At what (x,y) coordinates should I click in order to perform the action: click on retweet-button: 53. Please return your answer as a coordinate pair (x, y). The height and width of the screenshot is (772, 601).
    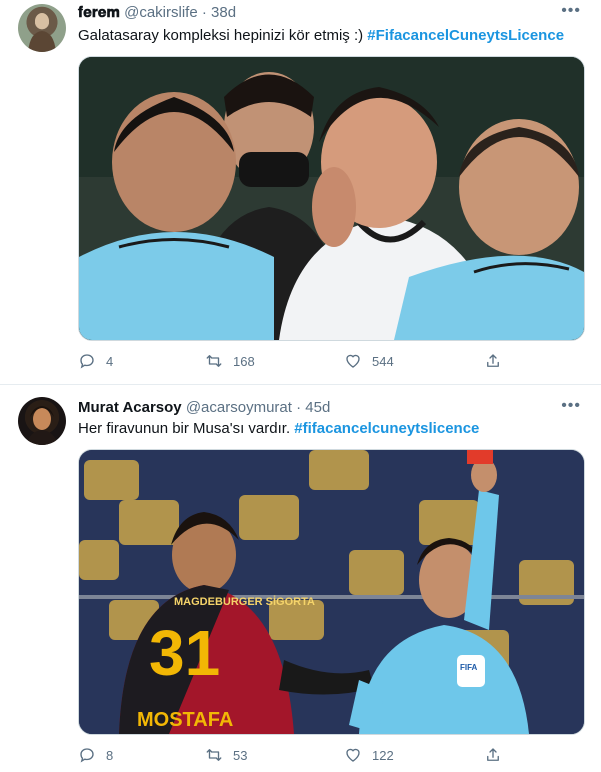
    Looking at the image, I should click on (226, 755).